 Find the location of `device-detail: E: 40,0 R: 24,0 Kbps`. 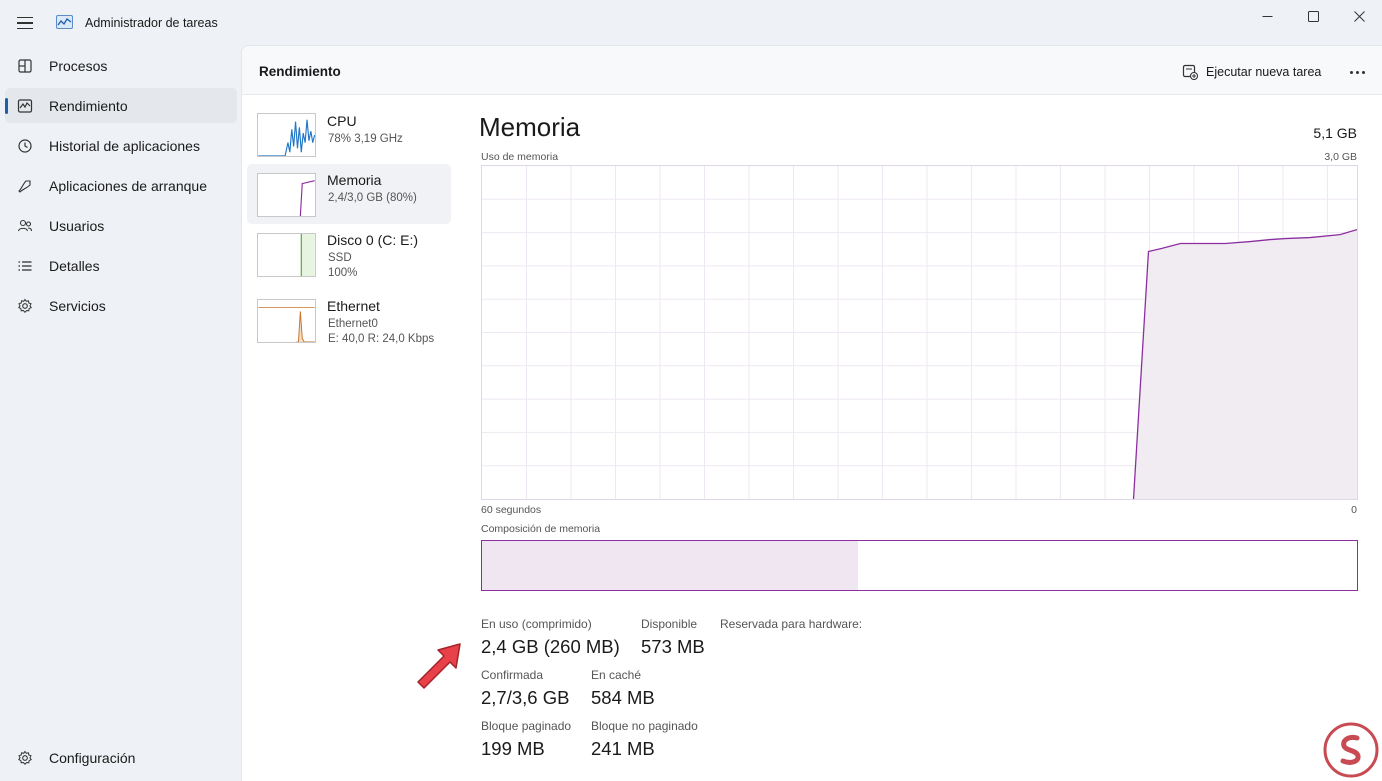

device-detail: E: 40,0 R: 24,0 Kbps is located at coordinates (381, 339).